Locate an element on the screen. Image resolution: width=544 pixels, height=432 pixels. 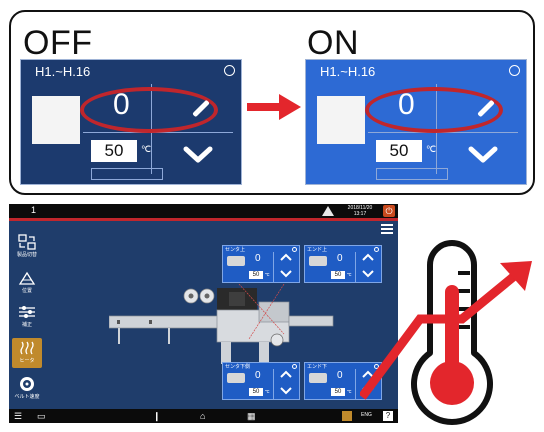
heater-panel-off: H1.~H.16 0 50 ℃ is located at coordinates (131, 122).